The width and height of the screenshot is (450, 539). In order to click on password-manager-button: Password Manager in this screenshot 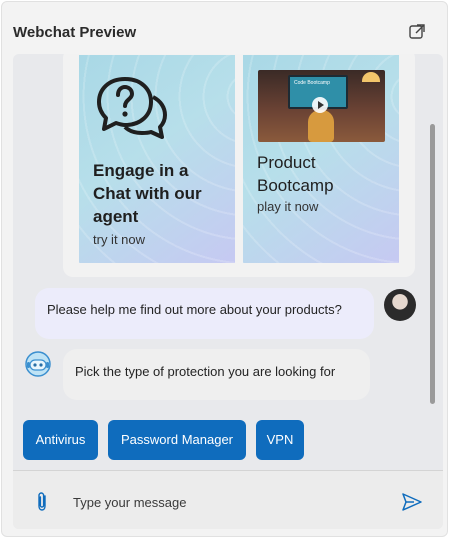, I will do `click(177, 440)`.